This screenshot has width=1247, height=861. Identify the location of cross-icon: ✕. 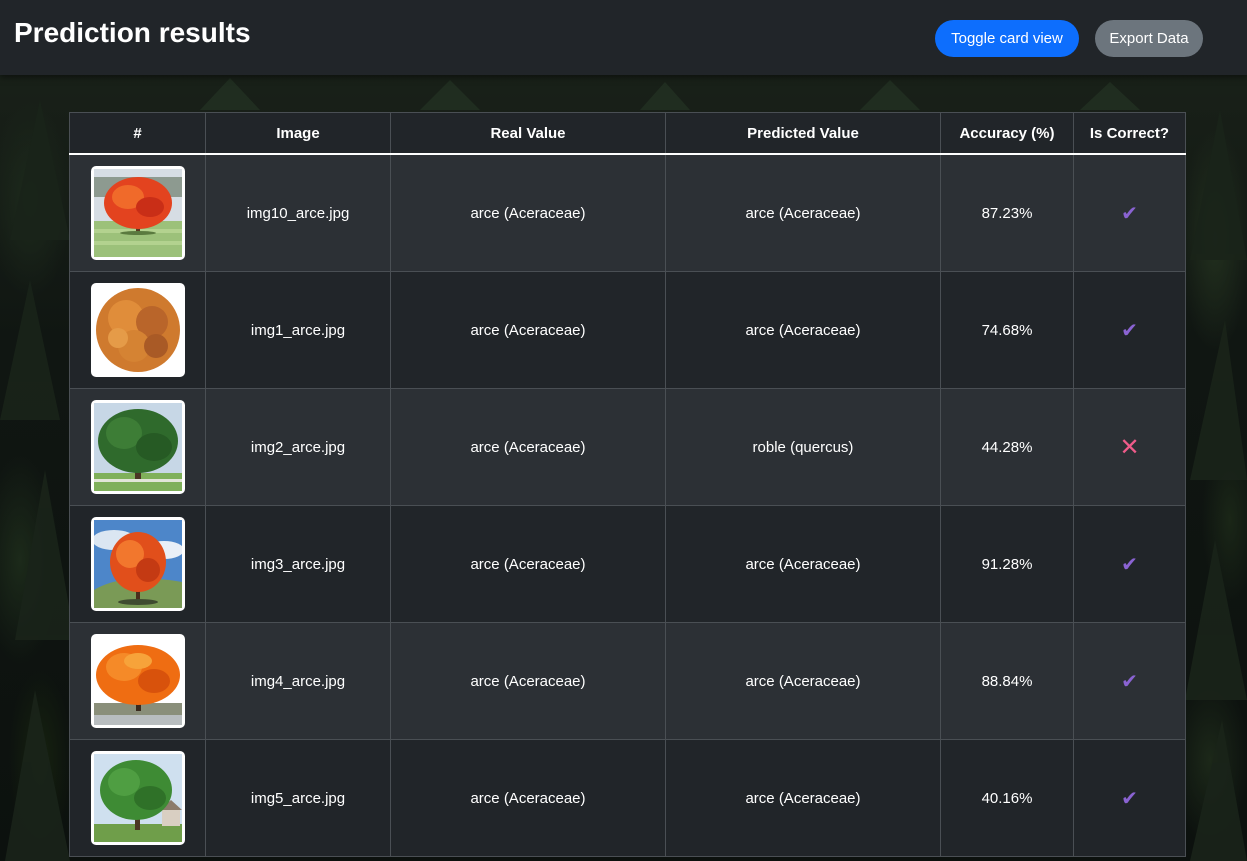
(1129, 447).